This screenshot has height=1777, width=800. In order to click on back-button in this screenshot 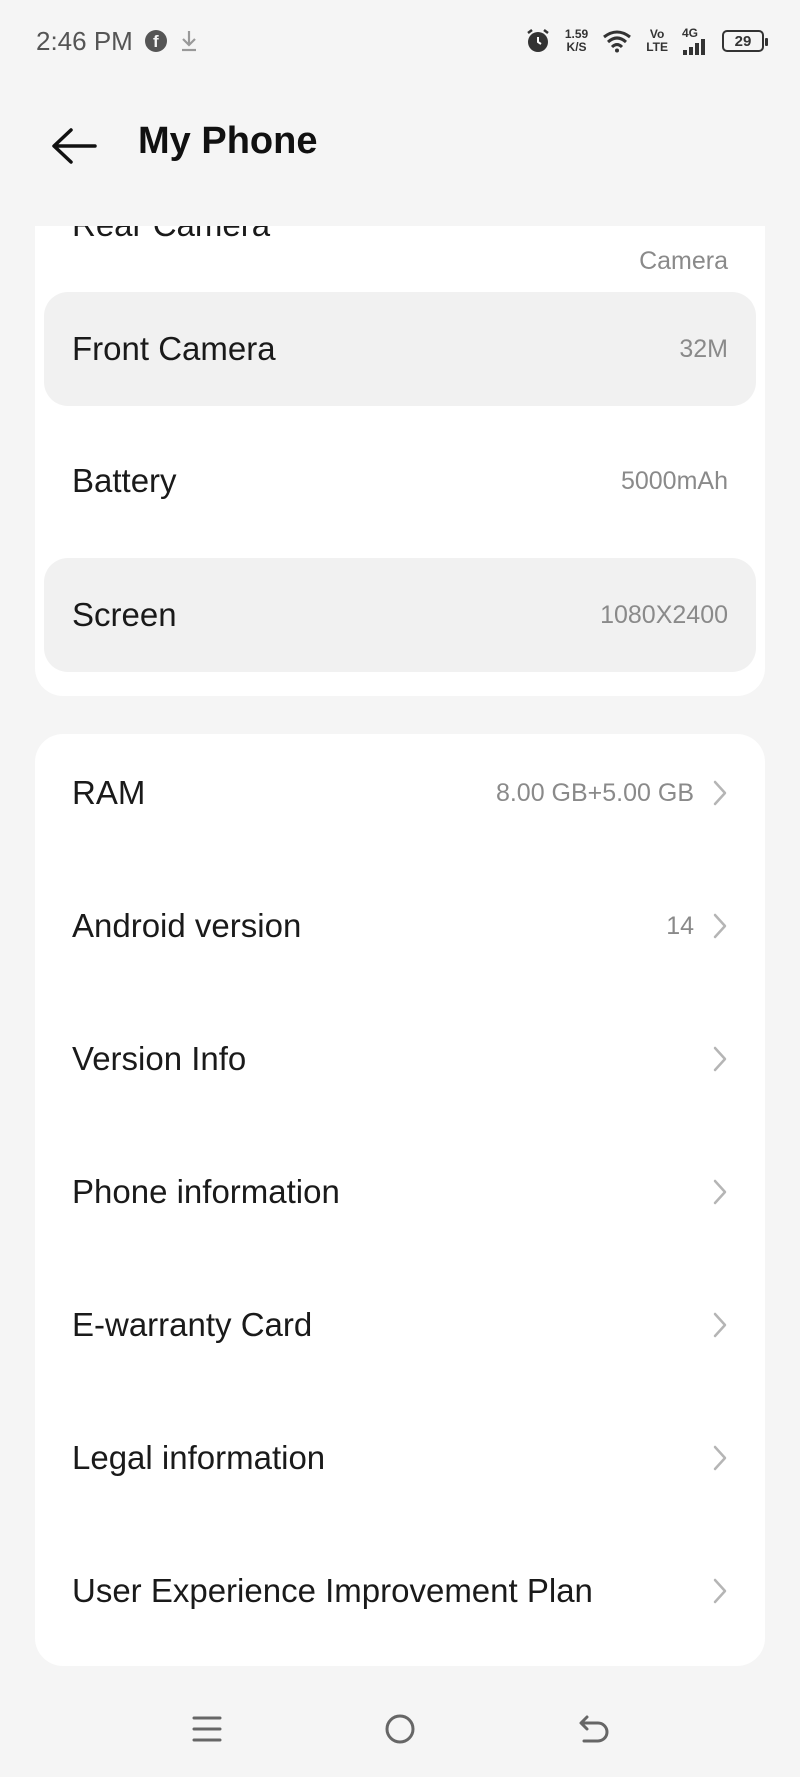, I will do `click(74, 146)`.